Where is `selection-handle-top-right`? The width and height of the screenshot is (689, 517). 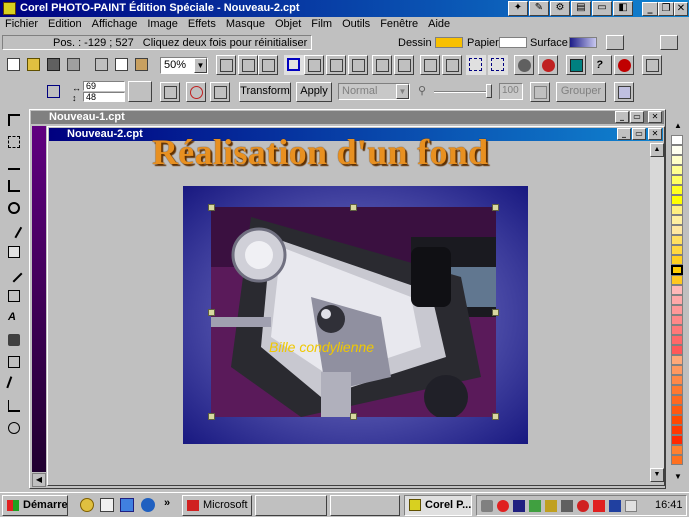
selection-handle-top-right is located at coordinates (495, 207).